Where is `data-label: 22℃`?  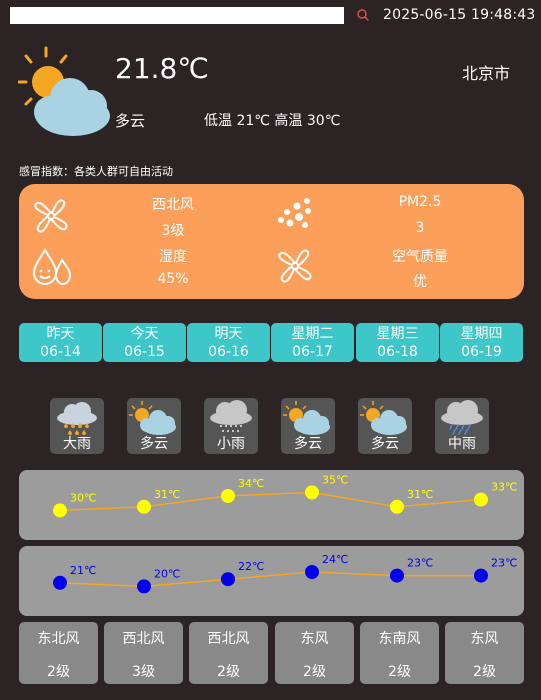 data-label: 22℃ is located at coordinates (251, 566).